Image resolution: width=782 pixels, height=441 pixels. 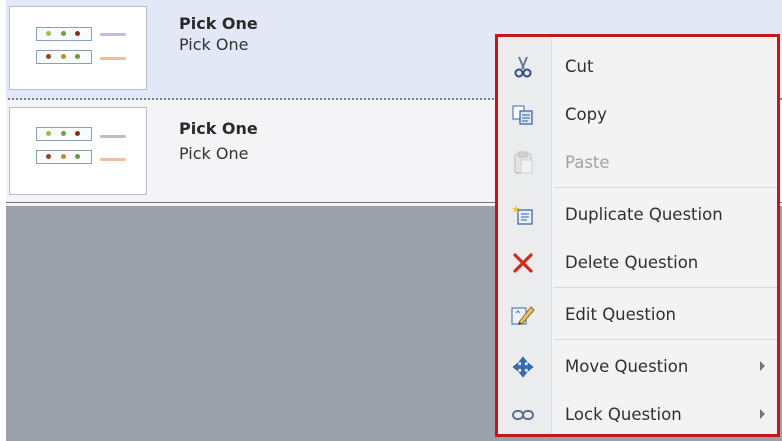 What do you see at coordinates (523, 415) in the screenshot?
I see `lock-link-icon` at bounding box center [523, 415].